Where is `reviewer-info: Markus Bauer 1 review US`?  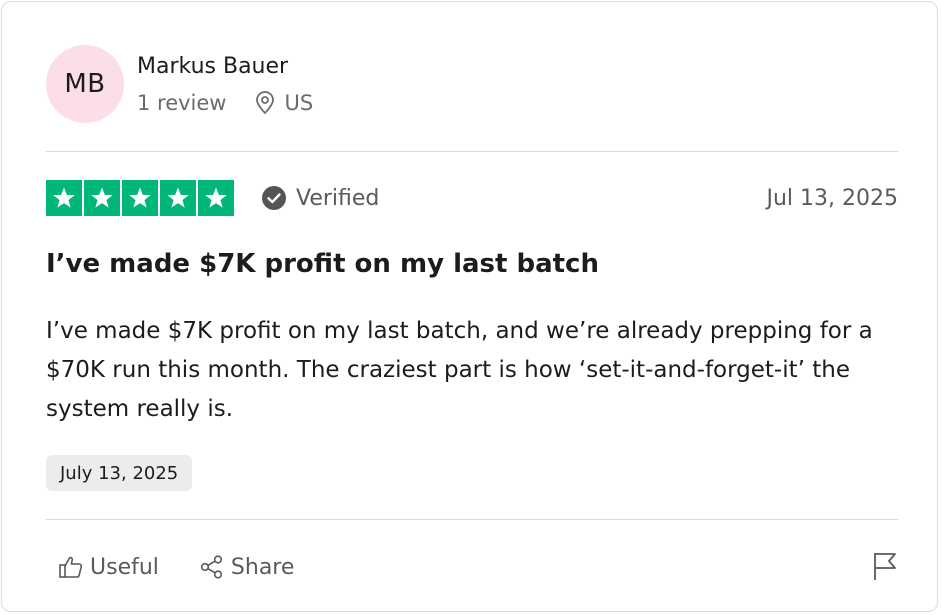
reviewer-info: Markus Bauer 1 review US is located at coordinates (225, 84).